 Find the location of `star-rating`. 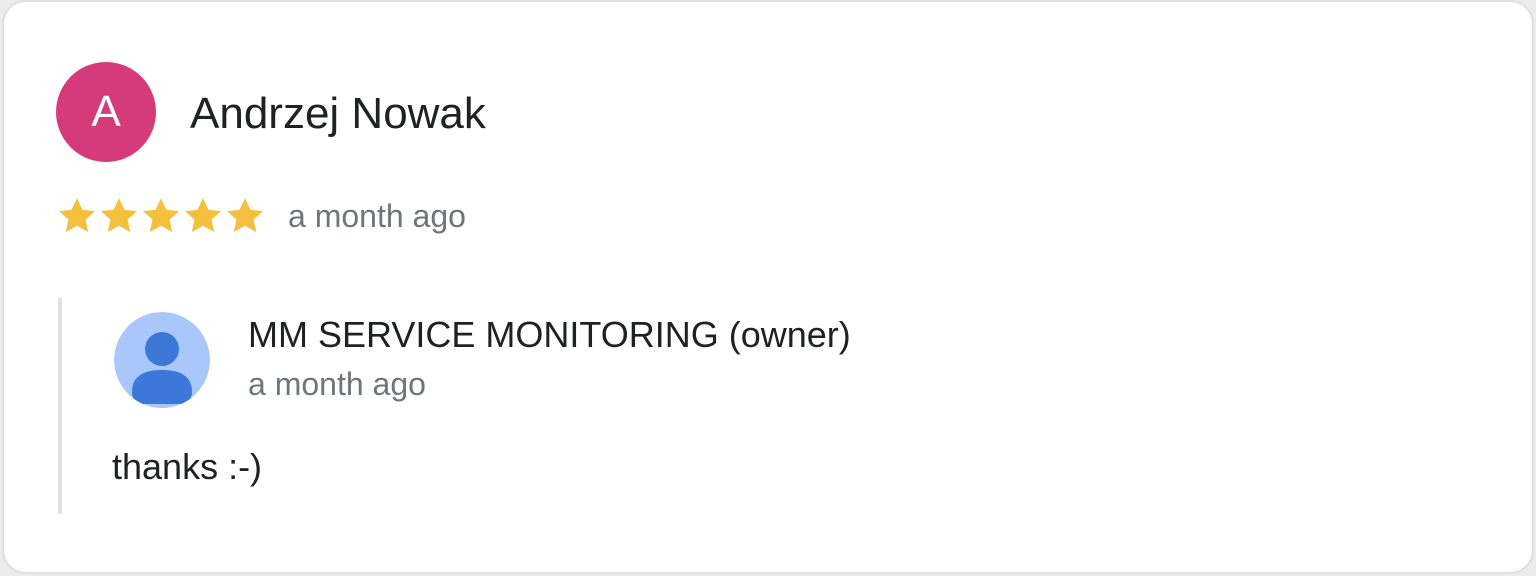

star-rating is located at coordinates (161, 216).